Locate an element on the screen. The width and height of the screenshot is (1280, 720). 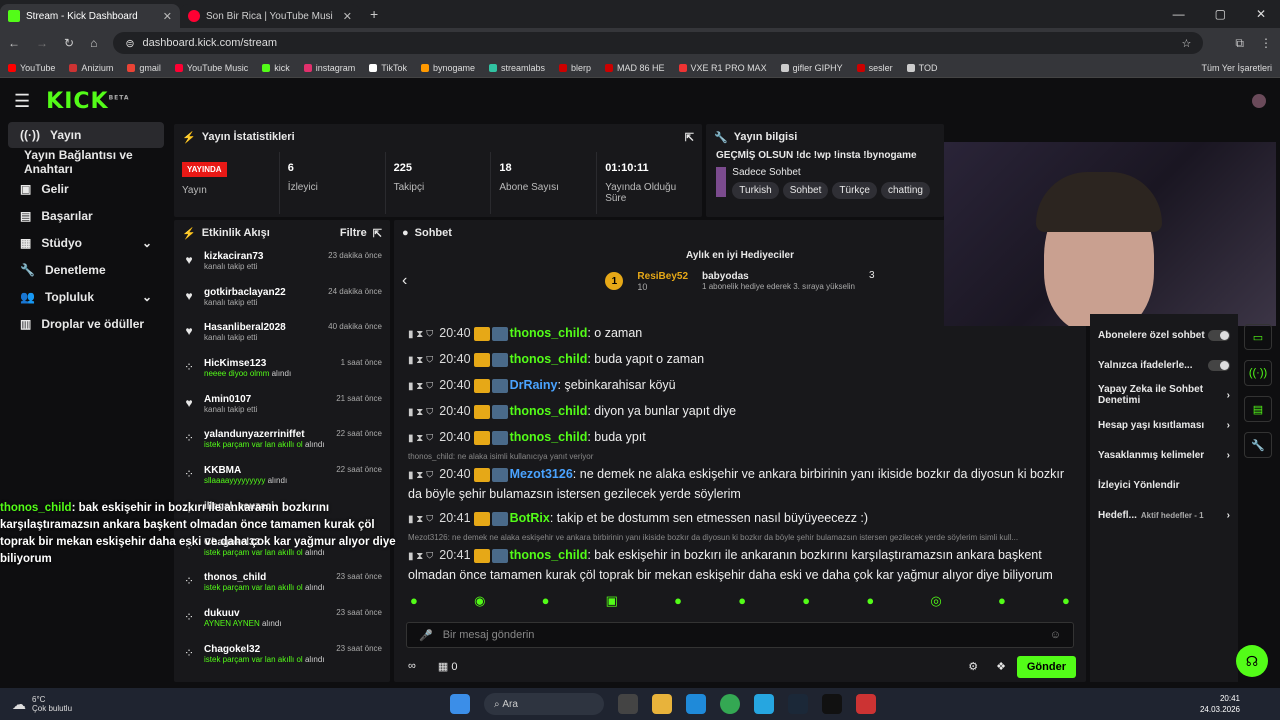
bookmark-item: TOD is located at coordinates (921, 68).